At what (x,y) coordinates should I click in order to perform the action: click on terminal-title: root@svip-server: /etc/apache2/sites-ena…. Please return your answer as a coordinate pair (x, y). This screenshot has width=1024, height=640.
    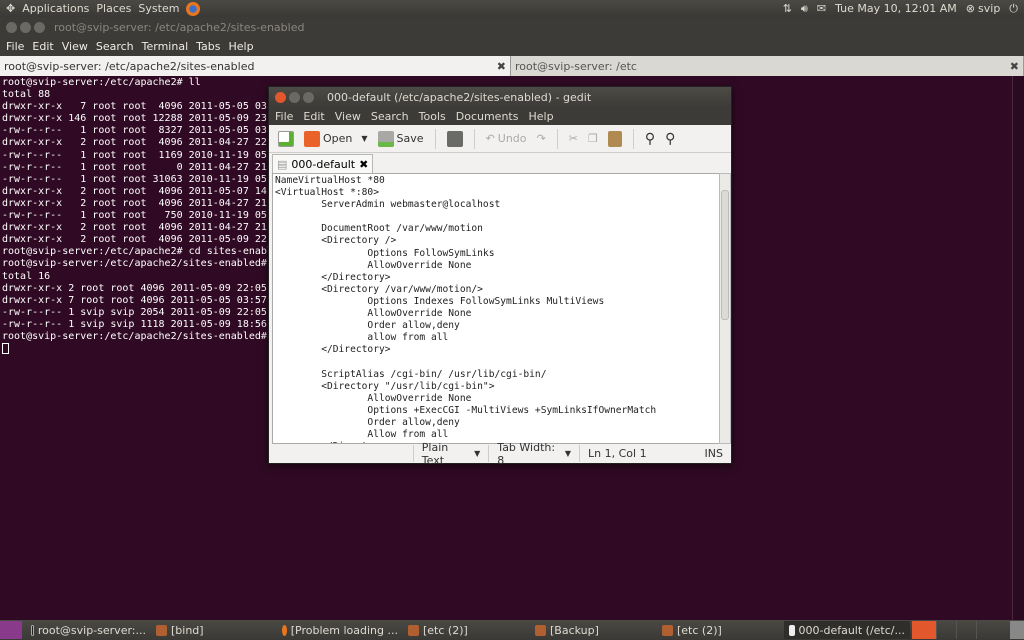
    Looking at the image, I should click on (179, 27).